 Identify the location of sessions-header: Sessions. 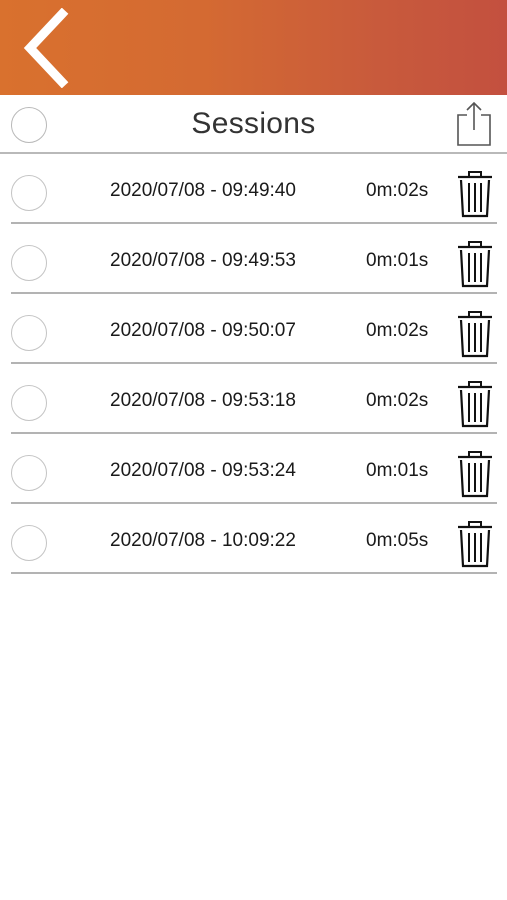
(253, 124).